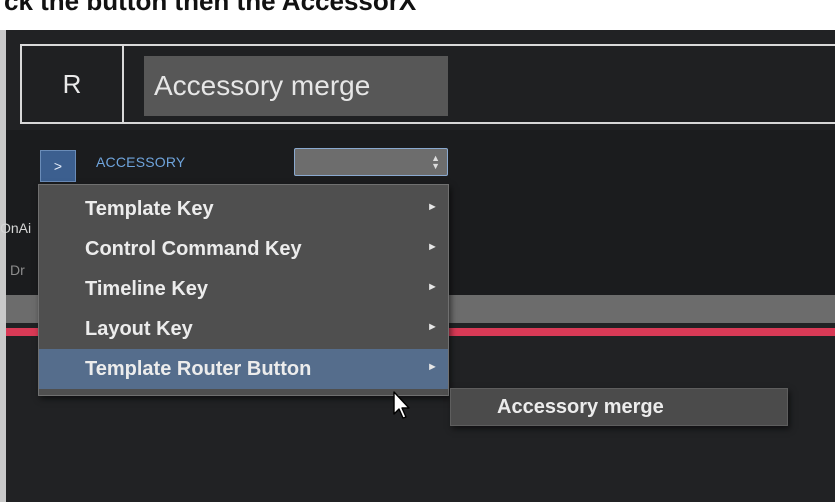  I want to click on onair-text: OnAi, so click(16, 228).